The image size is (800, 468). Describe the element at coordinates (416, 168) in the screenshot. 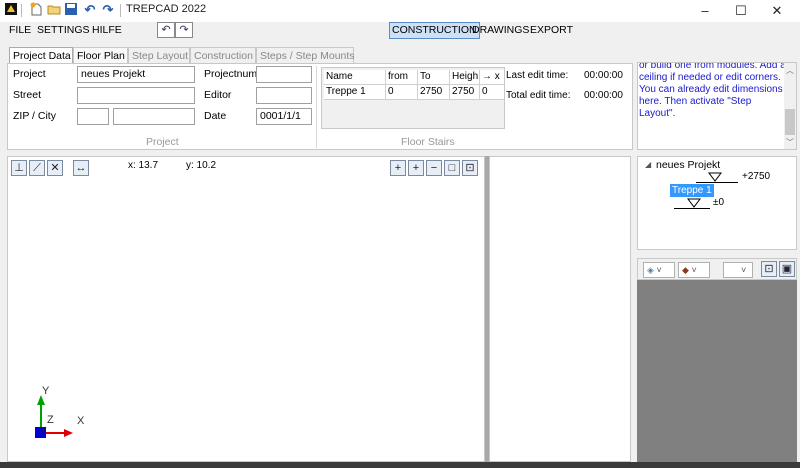

I see `add-icon: +` at that location.